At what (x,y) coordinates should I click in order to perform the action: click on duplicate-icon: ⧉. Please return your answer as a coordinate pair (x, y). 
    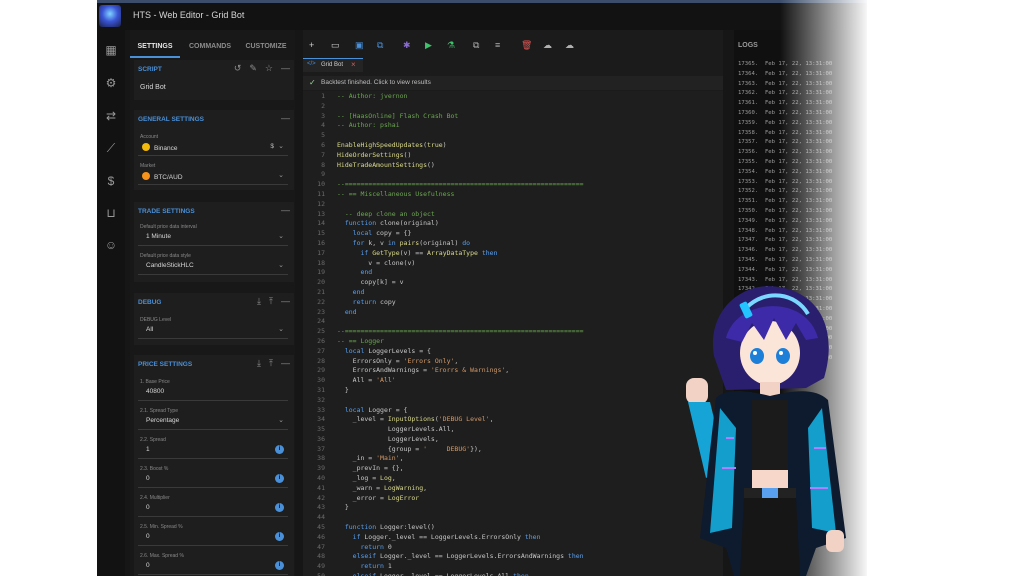
    Looking at the image, I should click on (476, 45).